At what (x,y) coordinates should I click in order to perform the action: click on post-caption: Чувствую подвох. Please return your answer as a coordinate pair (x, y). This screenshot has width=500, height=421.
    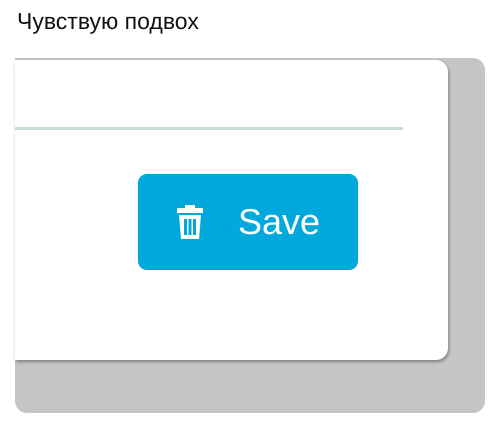
    Looking at the image, I should click on (108, 21).